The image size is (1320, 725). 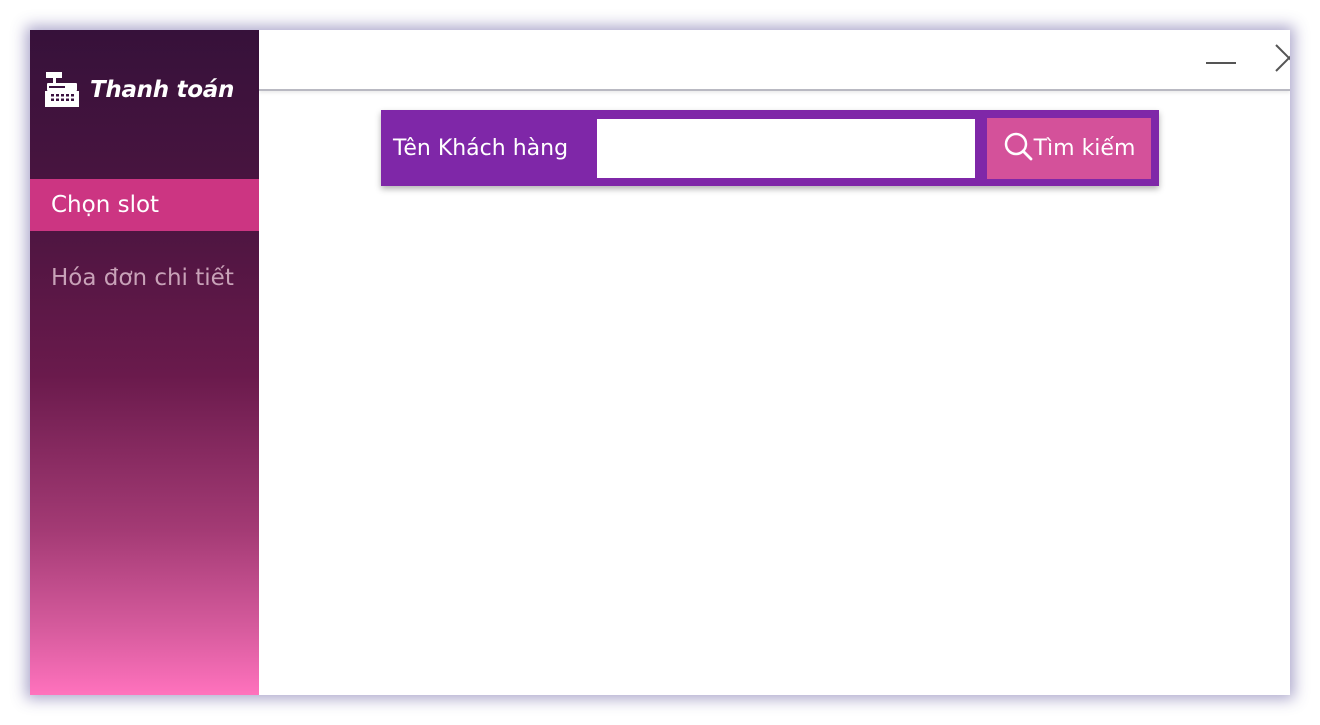 What do you see at coordinates (774, 60) in the screenshot?
I see `title-bar` at bounding box center [774, 60].